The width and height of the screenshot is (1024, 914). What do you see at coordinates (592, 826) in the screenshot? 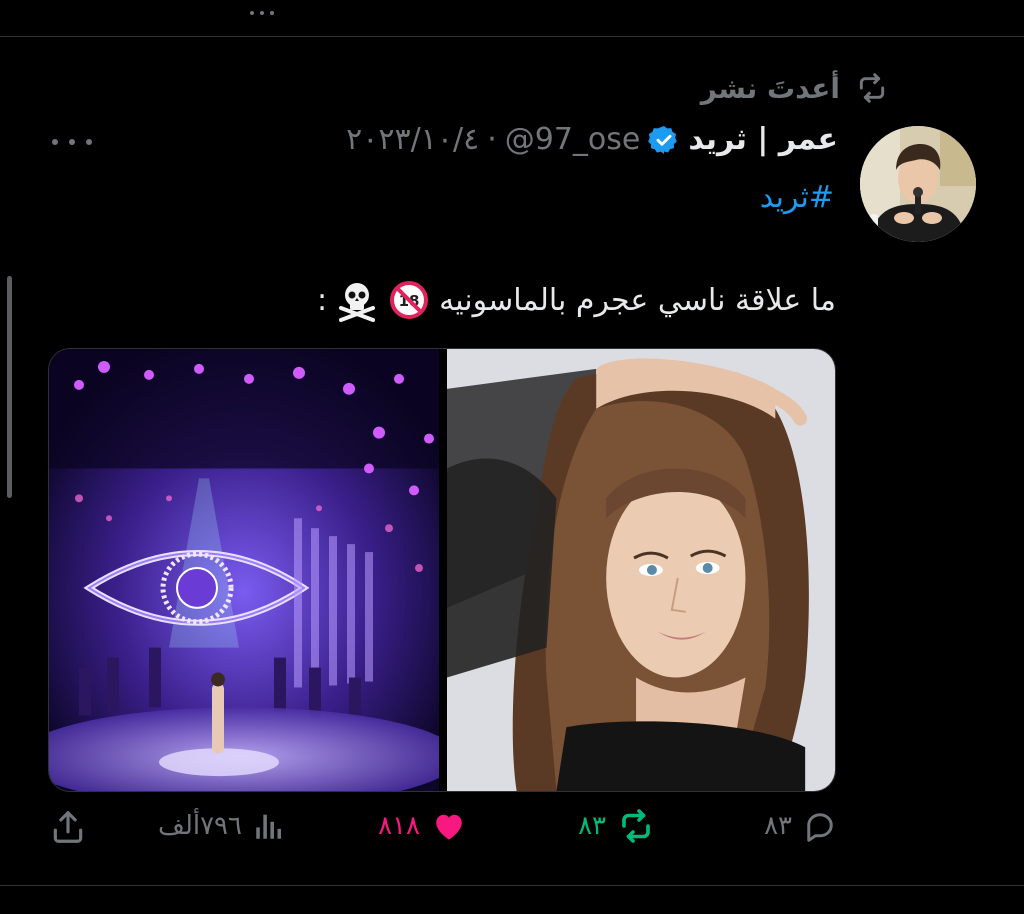
I see `retweet-count: ٨٣` at bounding box center [592, 826].